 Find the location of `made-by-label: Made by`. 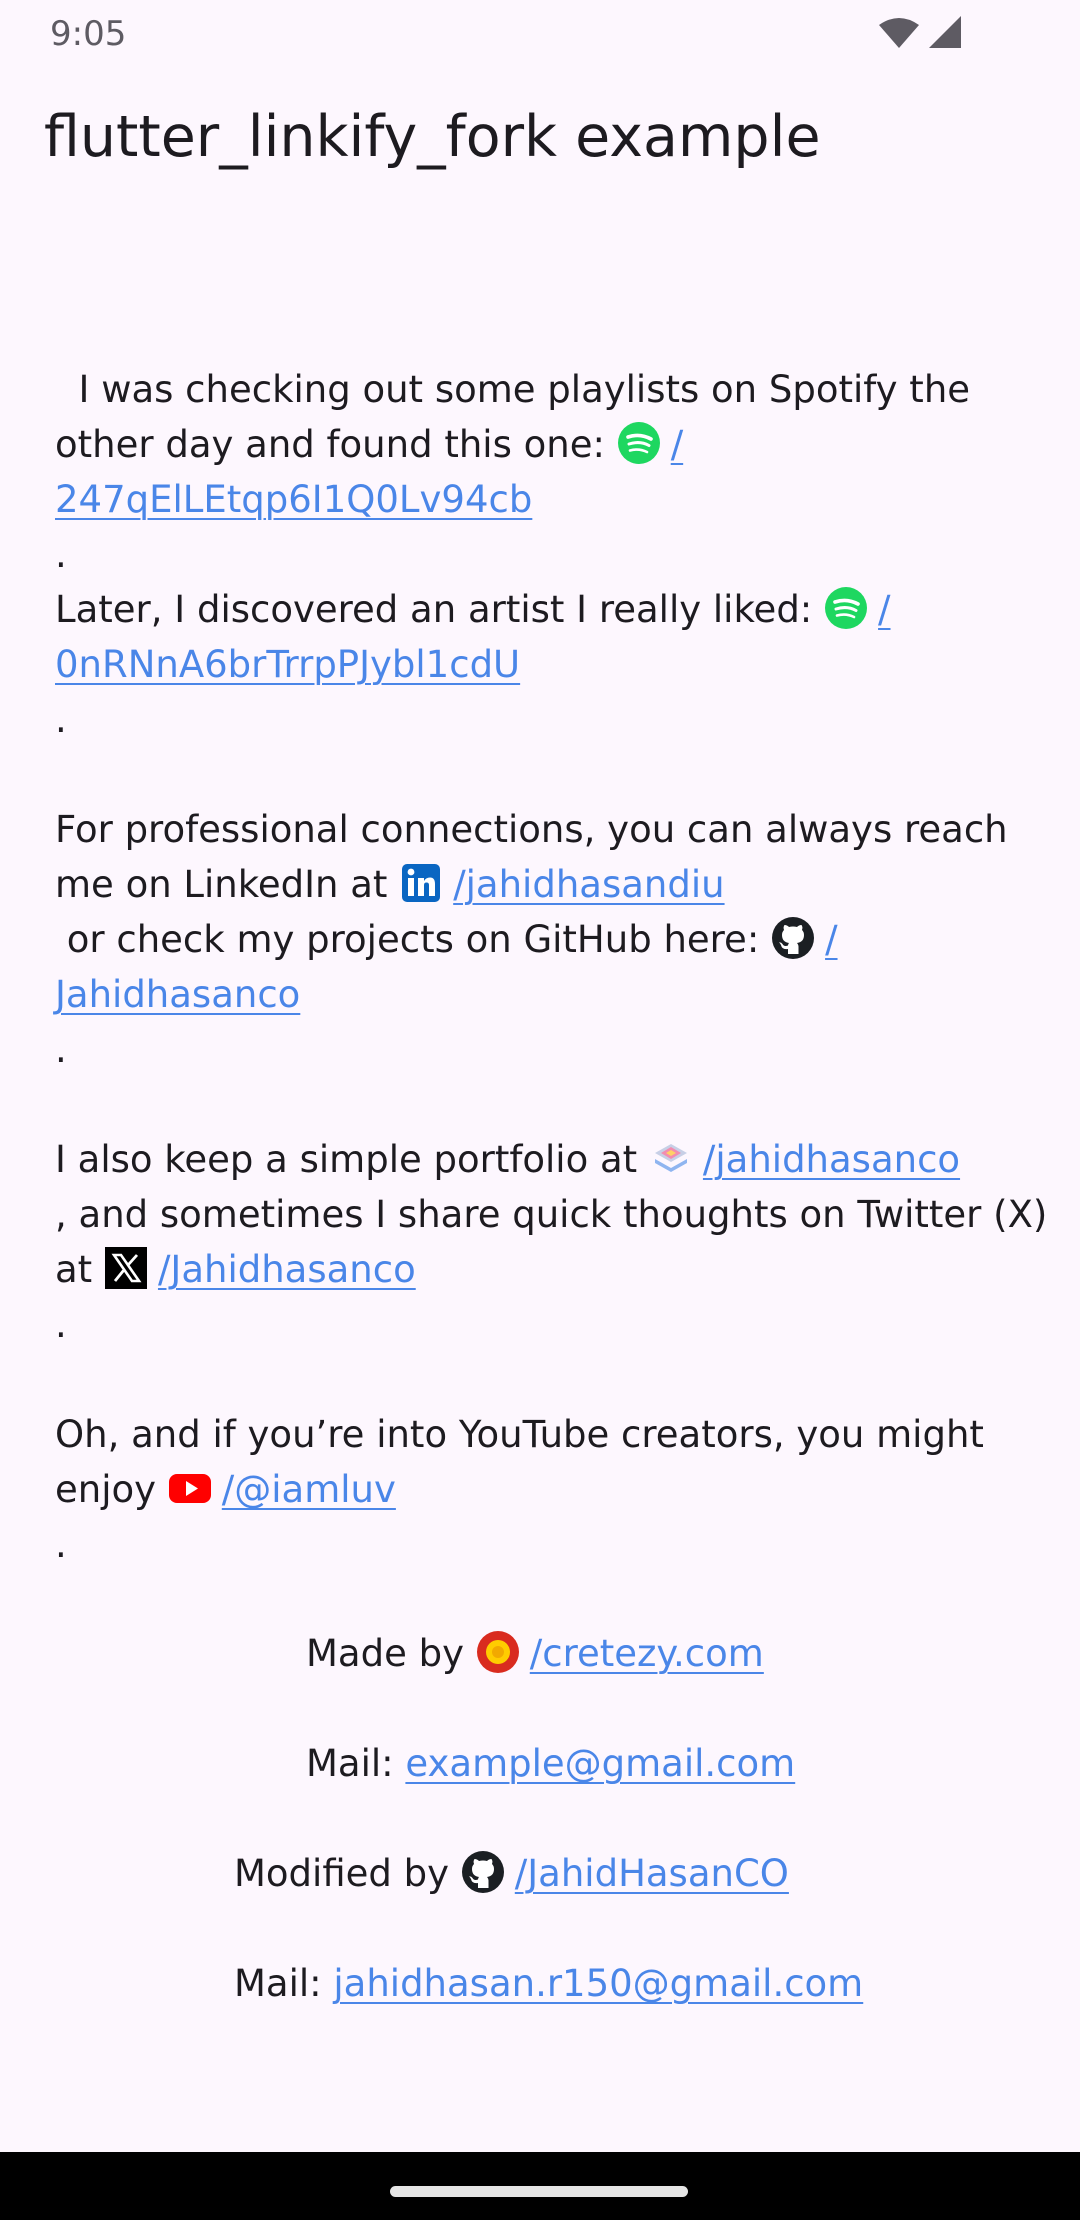

made-by-label: Made by is located at coordinates (385, 1653).